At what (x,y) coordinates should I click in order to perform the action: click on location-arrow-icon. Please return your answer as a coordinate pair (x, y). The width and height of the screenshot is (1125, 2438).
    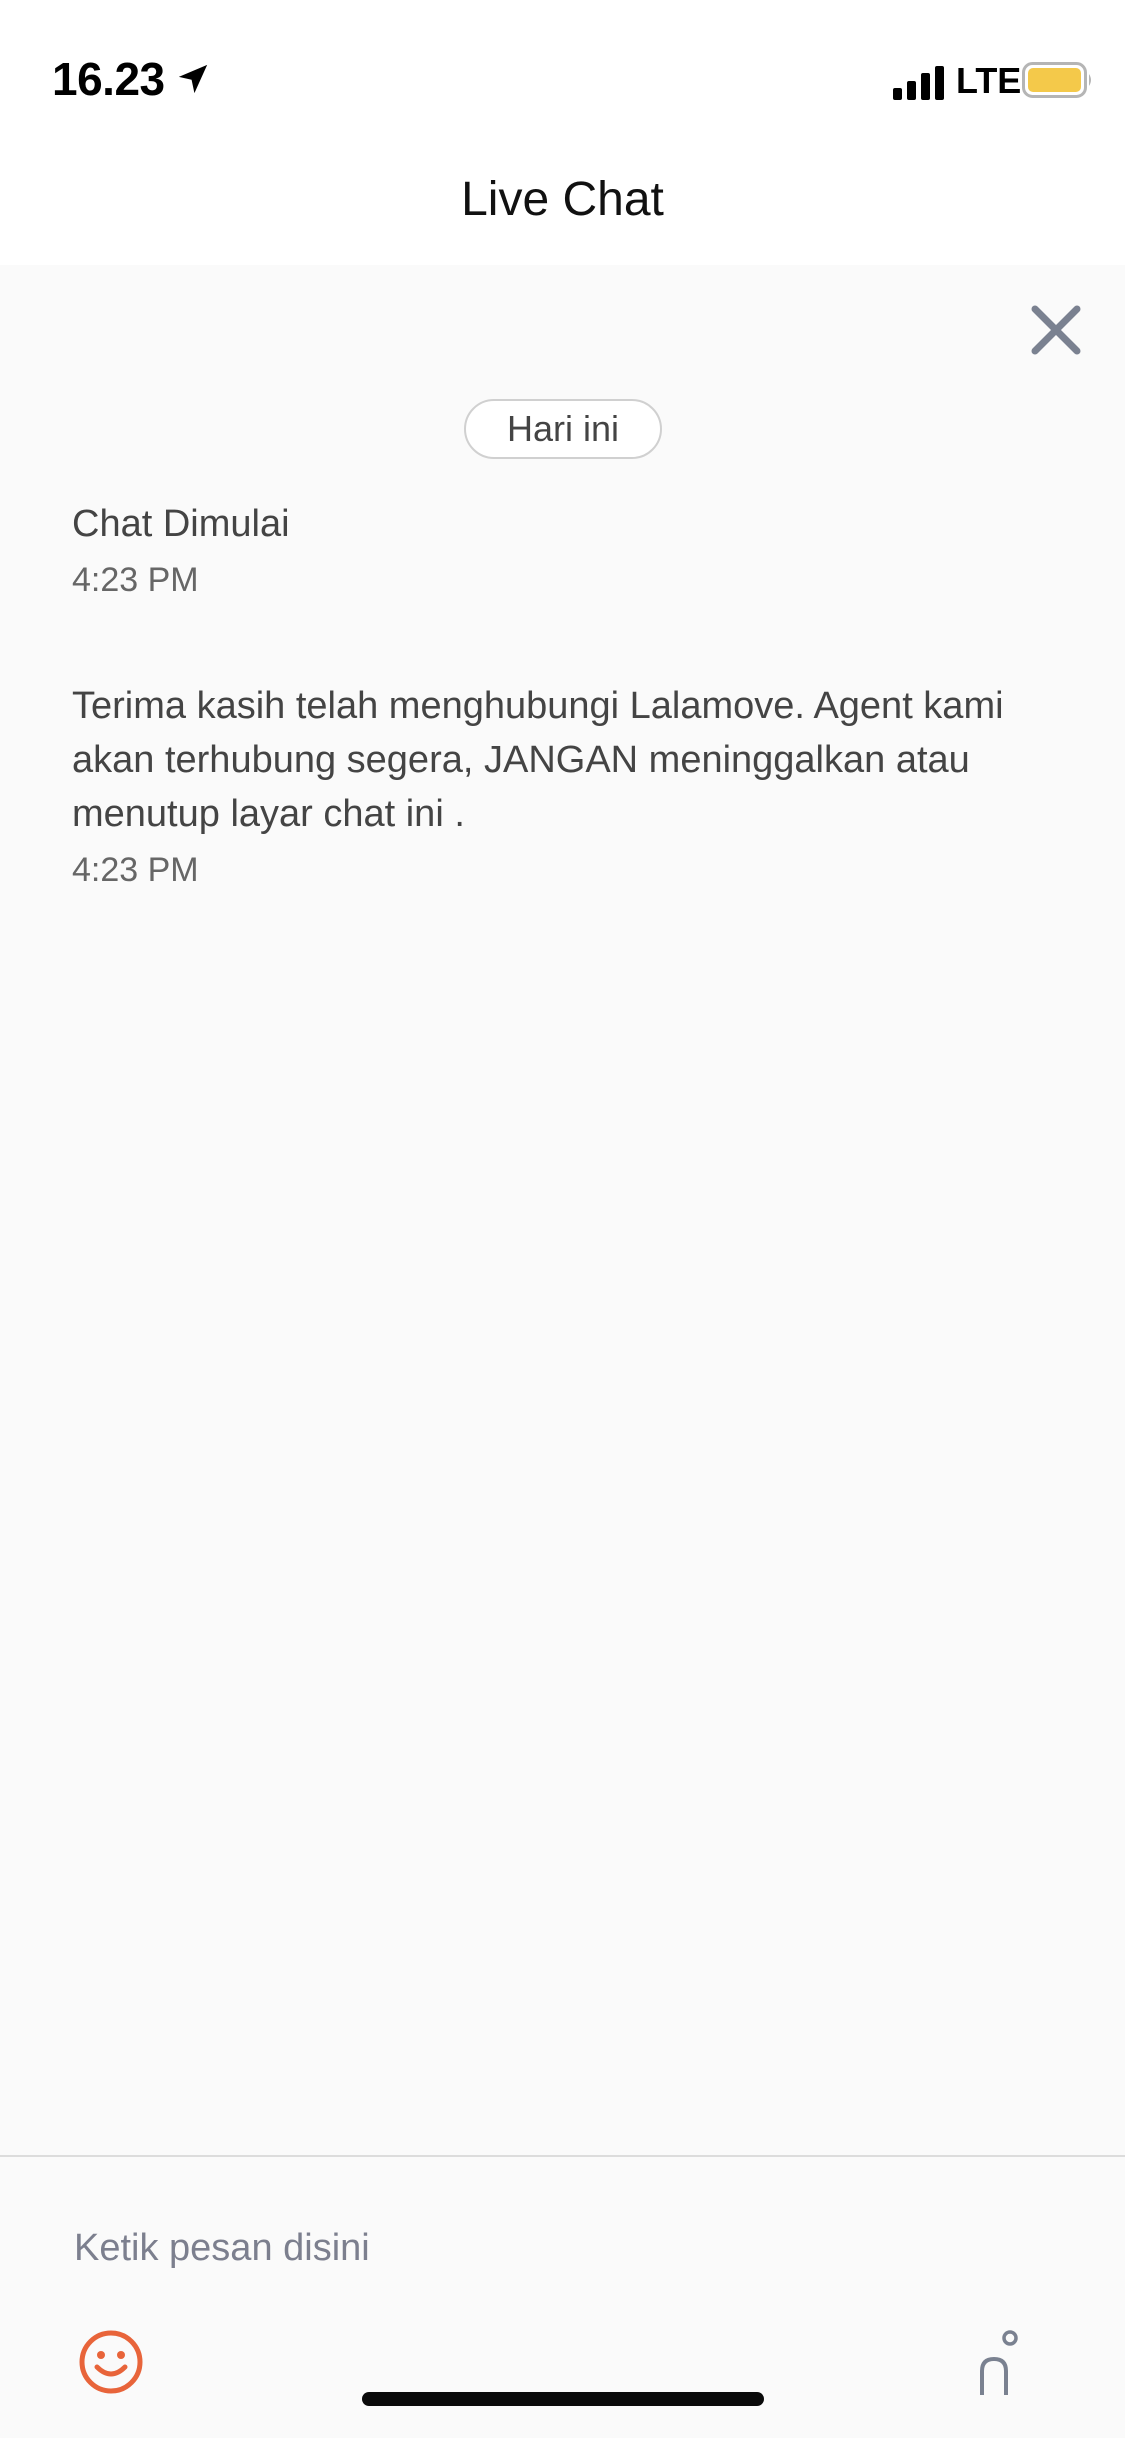
    Looking at the image, I should click on (193, 79).